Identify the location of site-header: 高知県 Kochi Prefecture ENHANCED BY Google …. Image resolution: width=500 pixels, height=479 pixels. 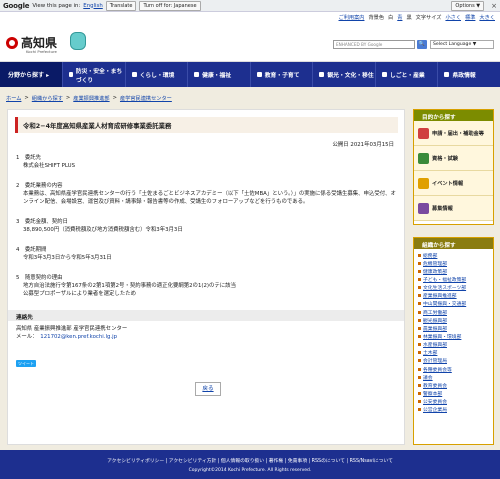
(250, 42).